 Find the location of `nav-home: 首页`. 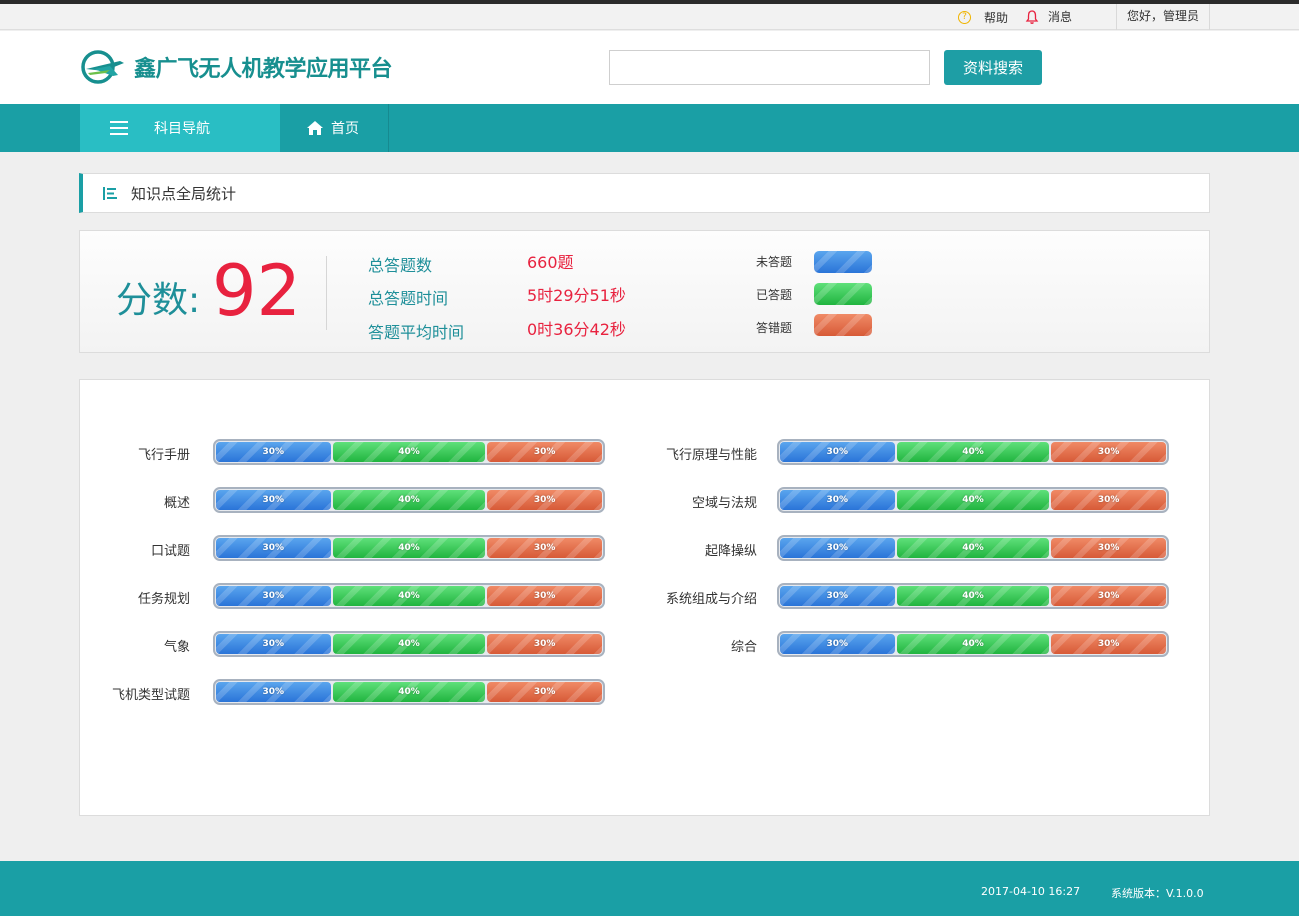

nav-home: 首页 is located at coordinates (339, 128).